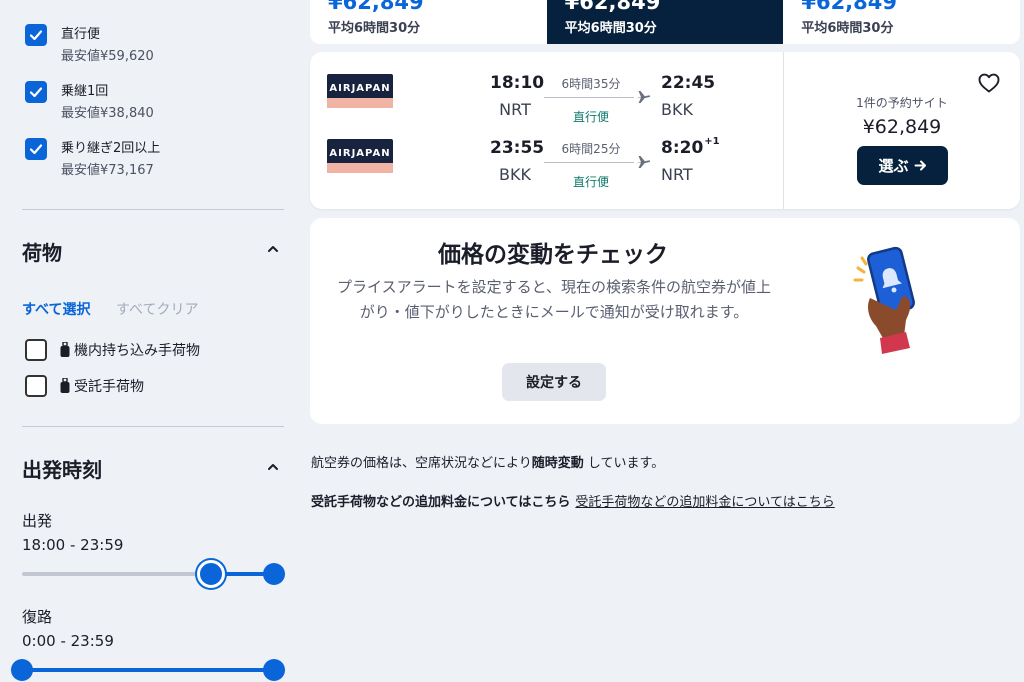  Describe the element at coordinates (989, 83) in the screenshot. I see `heart-icon` at that location.